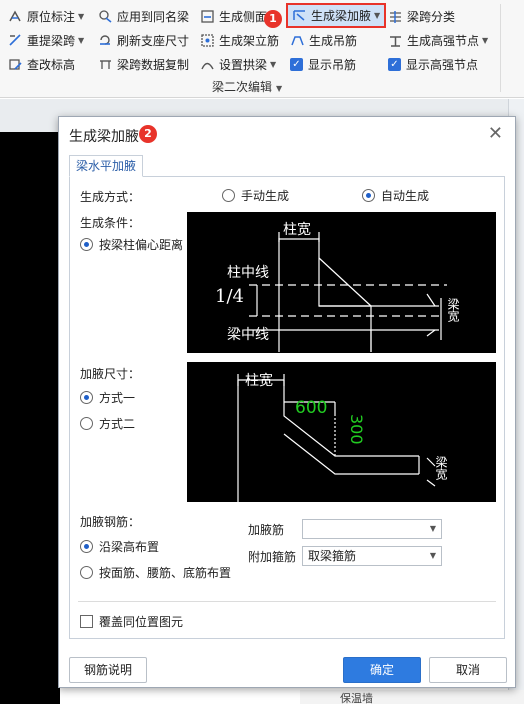 This screenshot has height=704, width=524. I want to click on col-width-label-2: 柱宽, so click(259, 381).